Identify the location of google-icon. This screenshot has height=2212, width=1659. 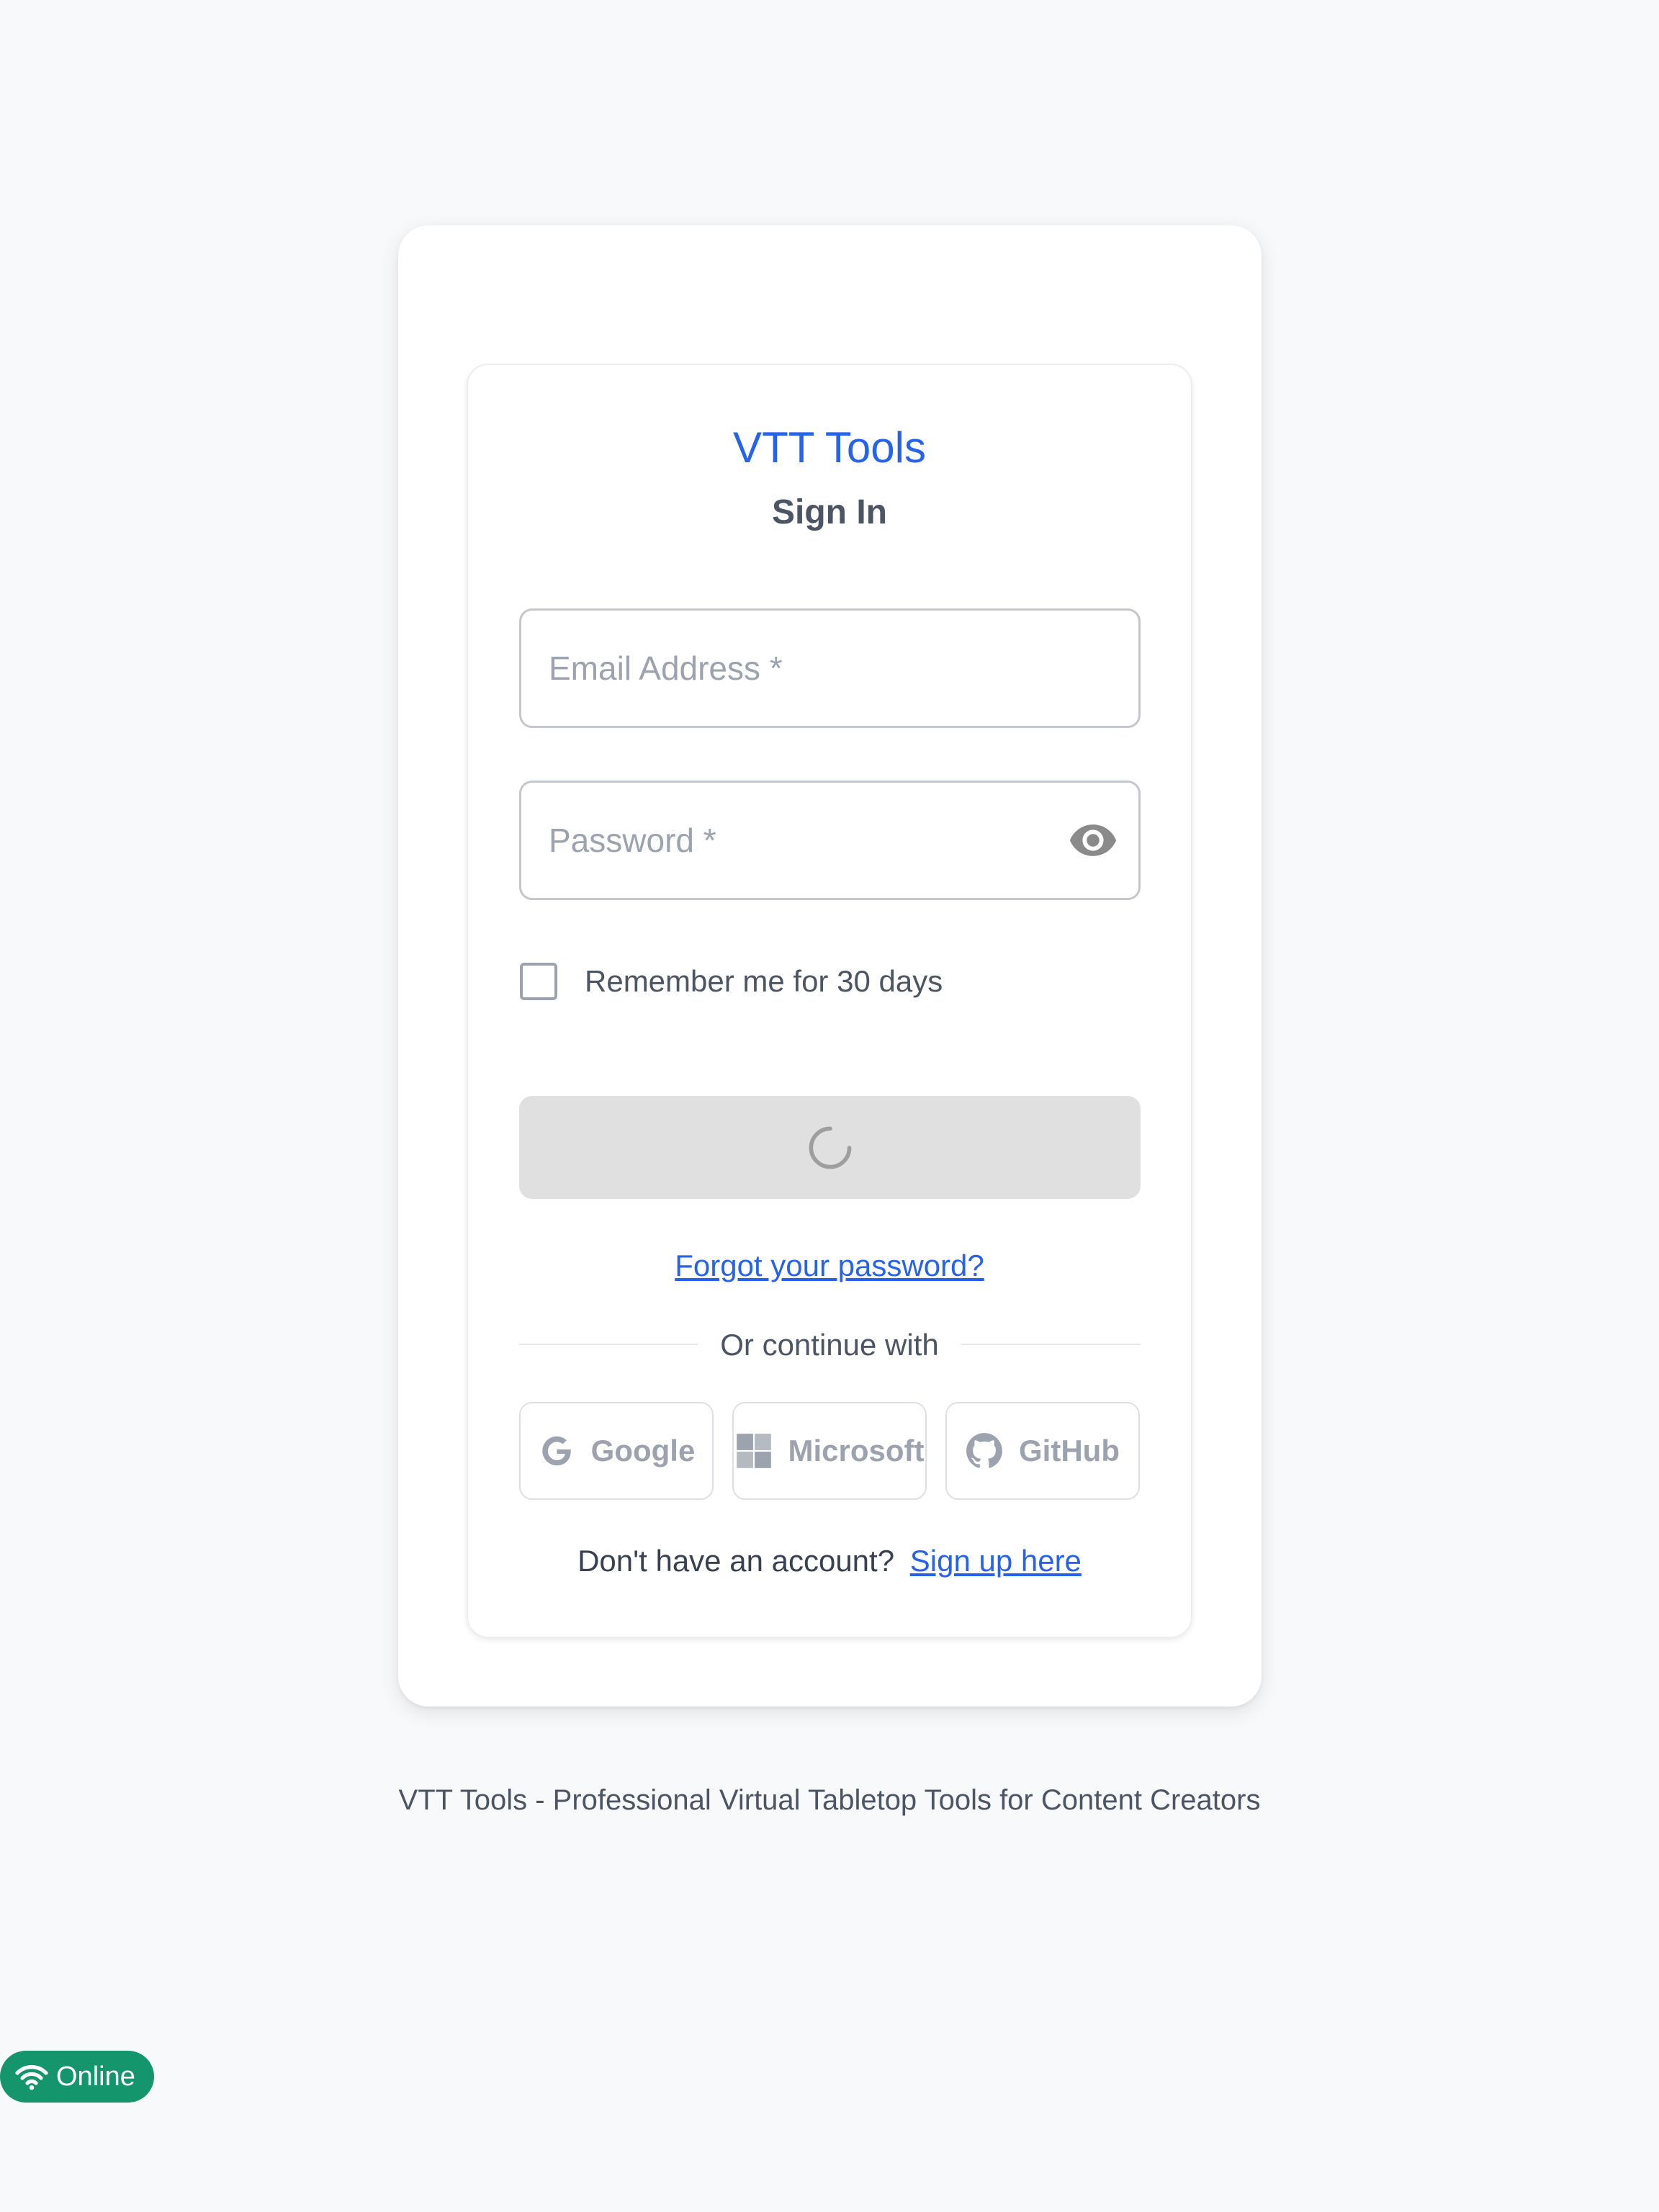
(556, 1451).